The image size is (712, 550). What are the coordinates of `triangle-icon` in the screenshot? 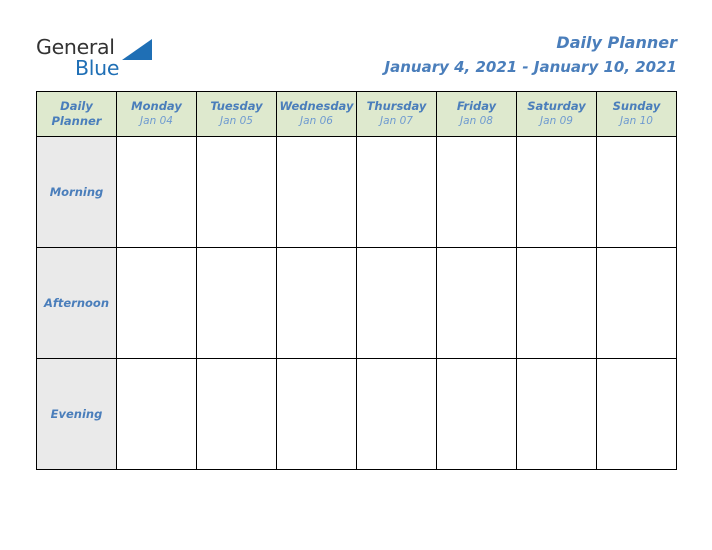 It's located at (137, 49).